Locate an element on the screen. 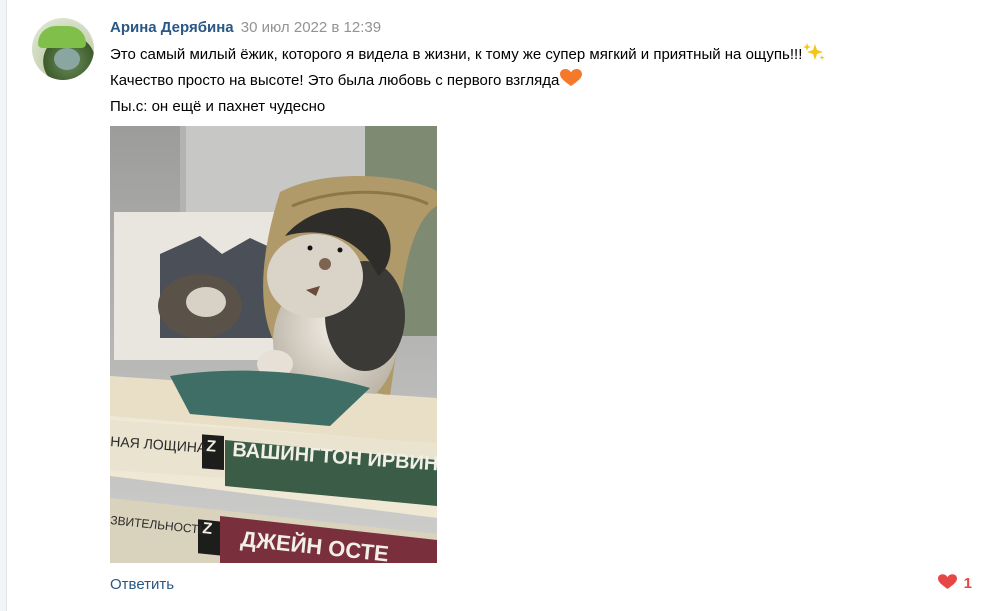 The width and height of the screenshot is (992, 611). series-logo-1: Z is located at coordinates (211, 447).